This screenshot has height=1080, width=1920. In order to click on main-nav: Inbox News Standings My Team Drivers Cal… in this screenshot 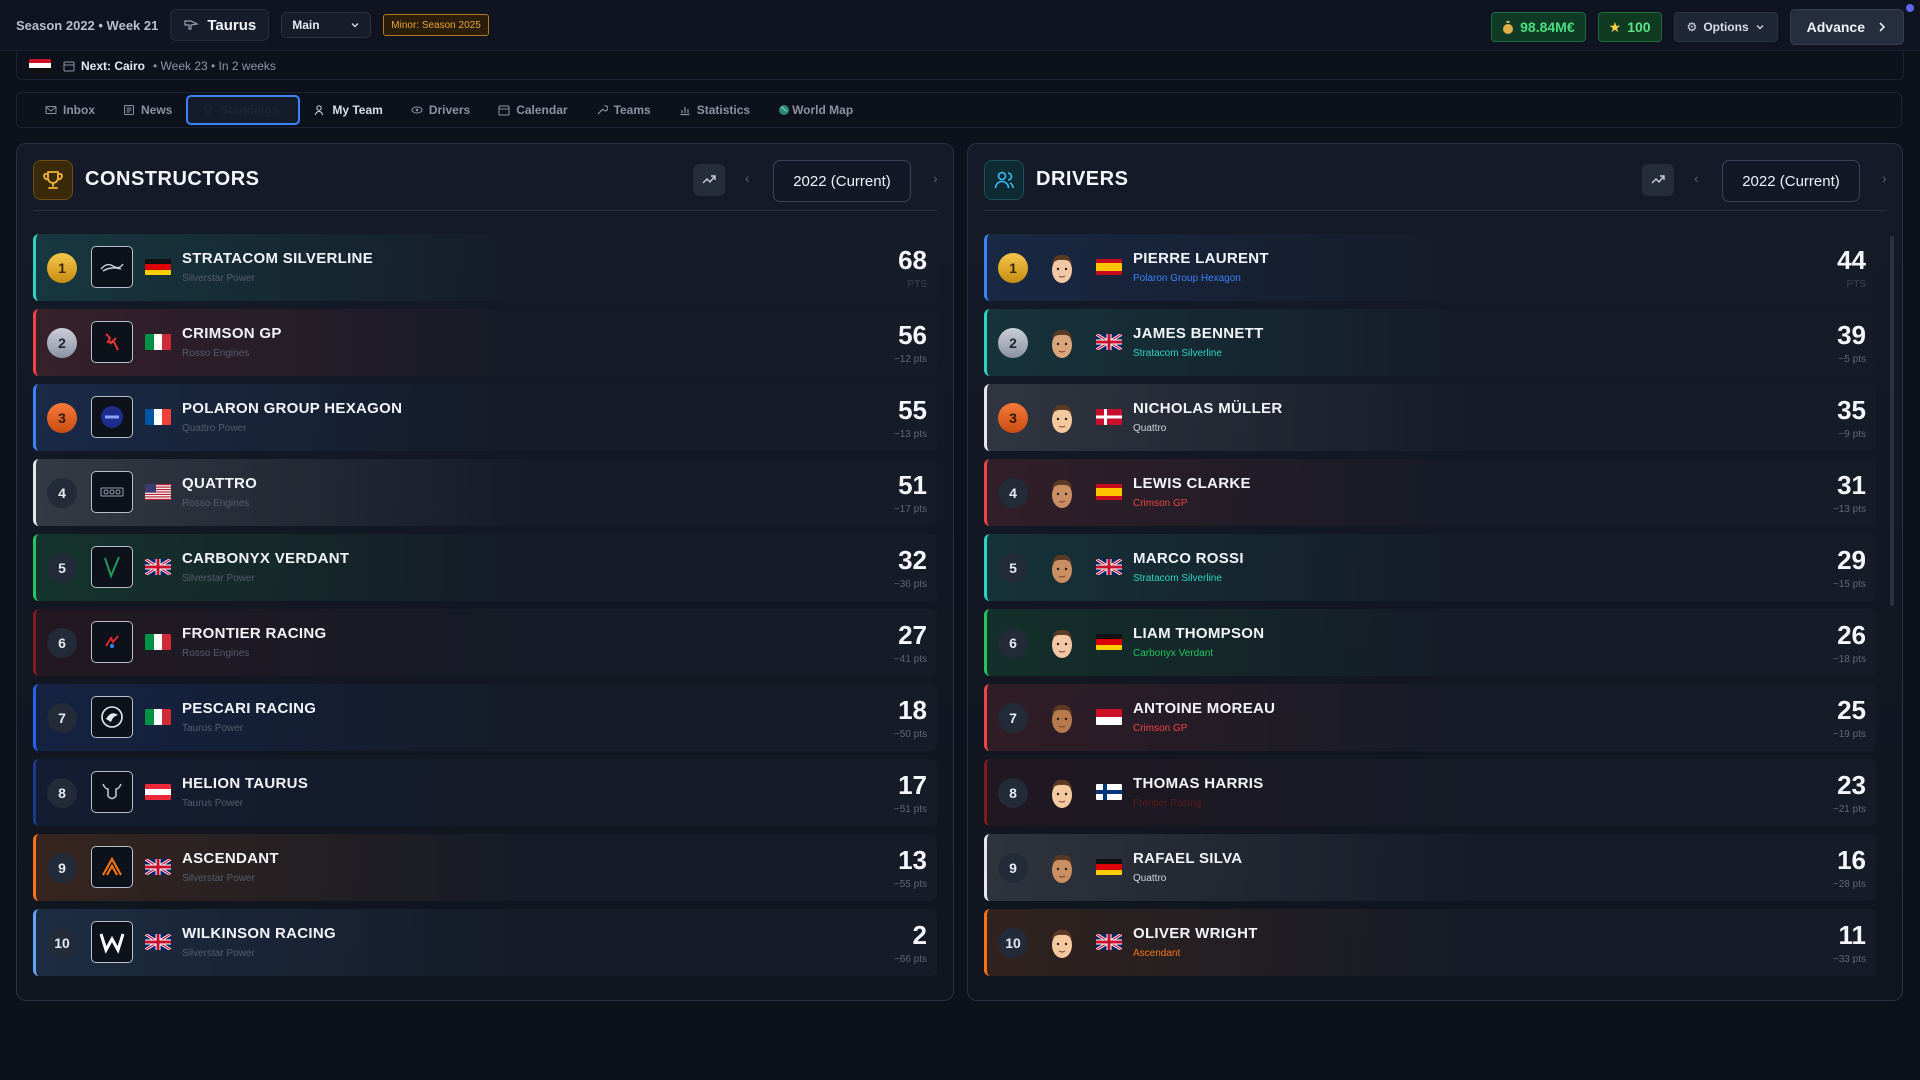, I will do `click(959, 110)`.